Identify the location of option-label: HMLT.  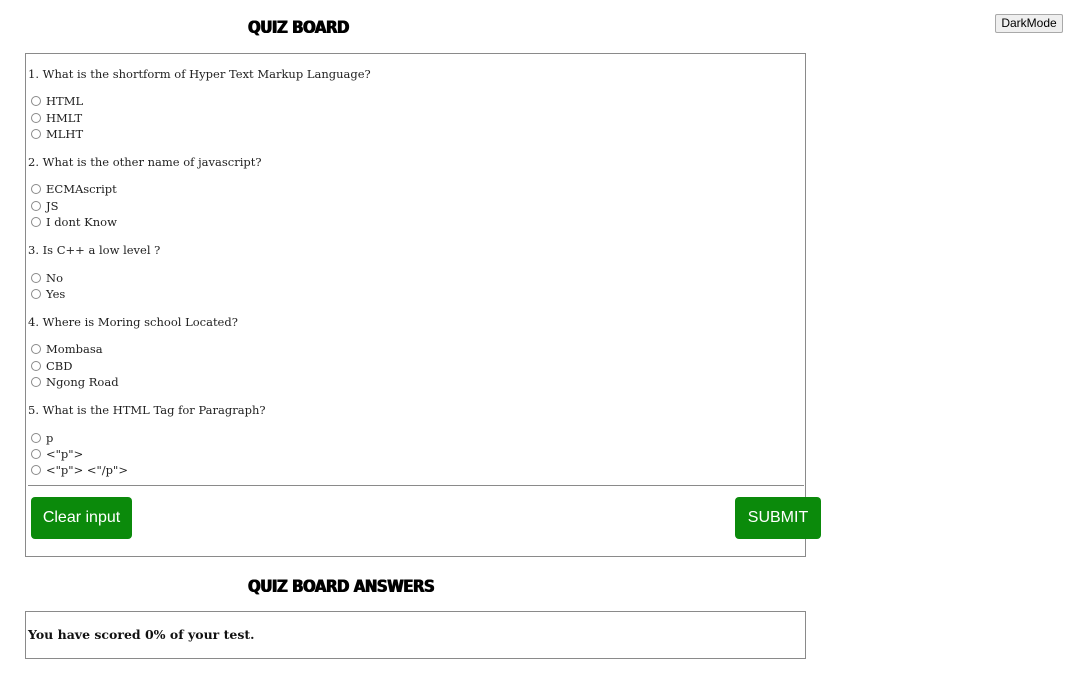
(64, 118).